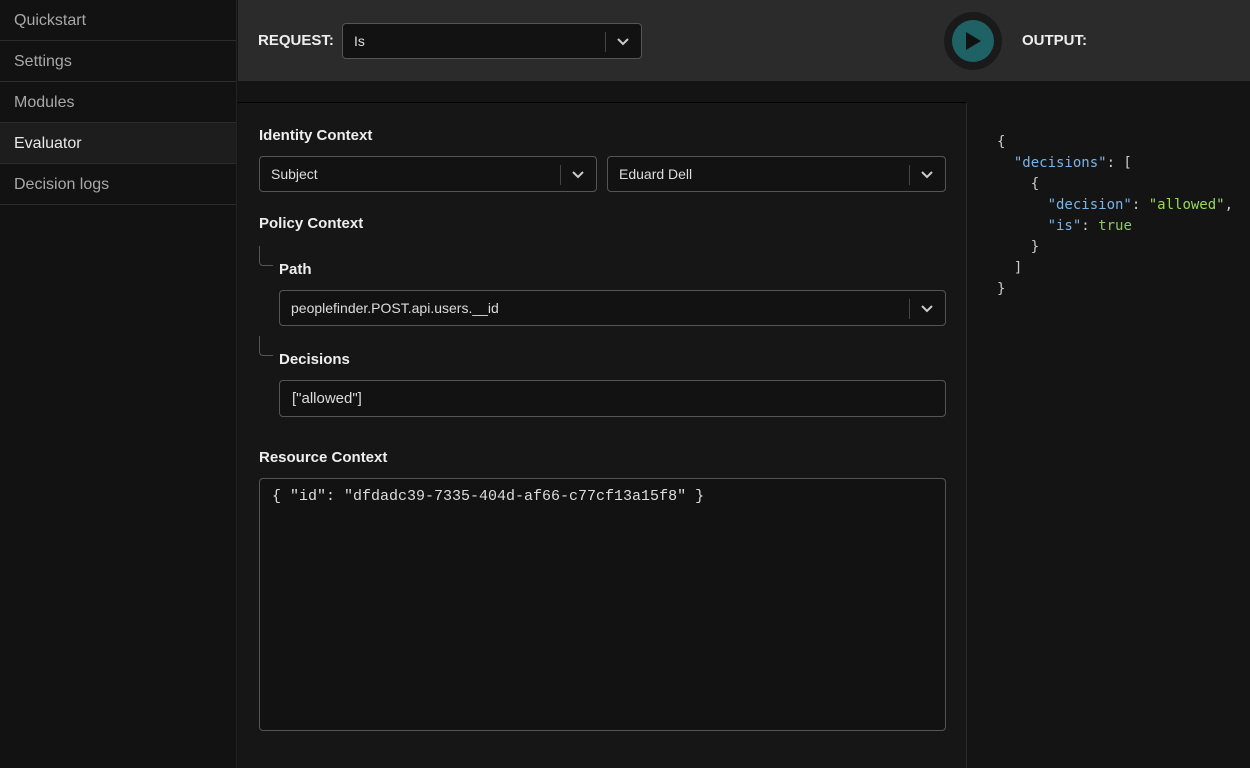 The height and width of the screenshot is (768, 1250). What do you see at coordinates (294, 174) in the screenshot?
I see `identity-type-value: Subject` at bounding box center [294, 174].